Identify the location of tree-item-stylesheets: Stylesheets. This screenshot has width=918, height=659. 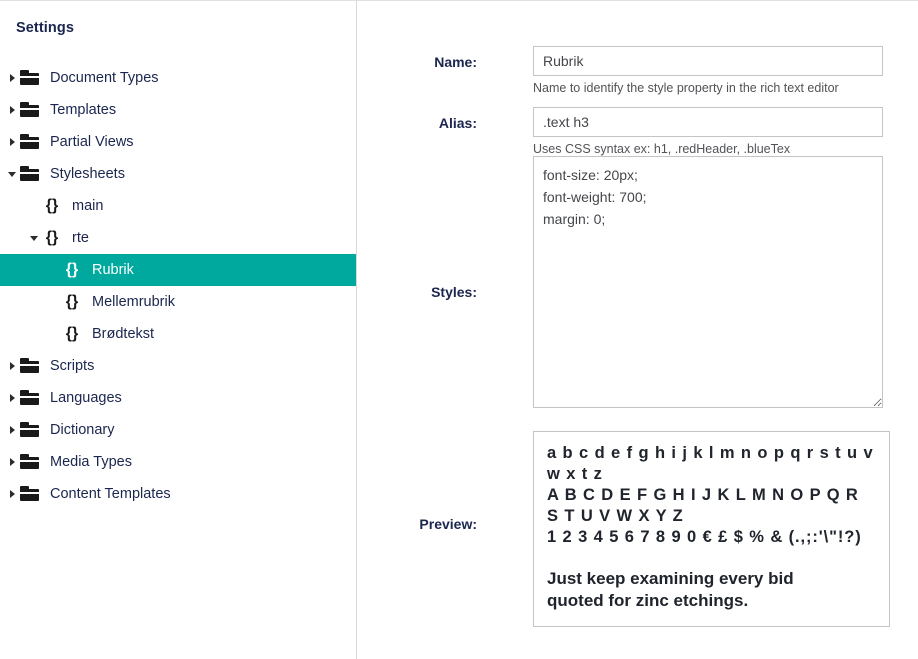
(178, 174).